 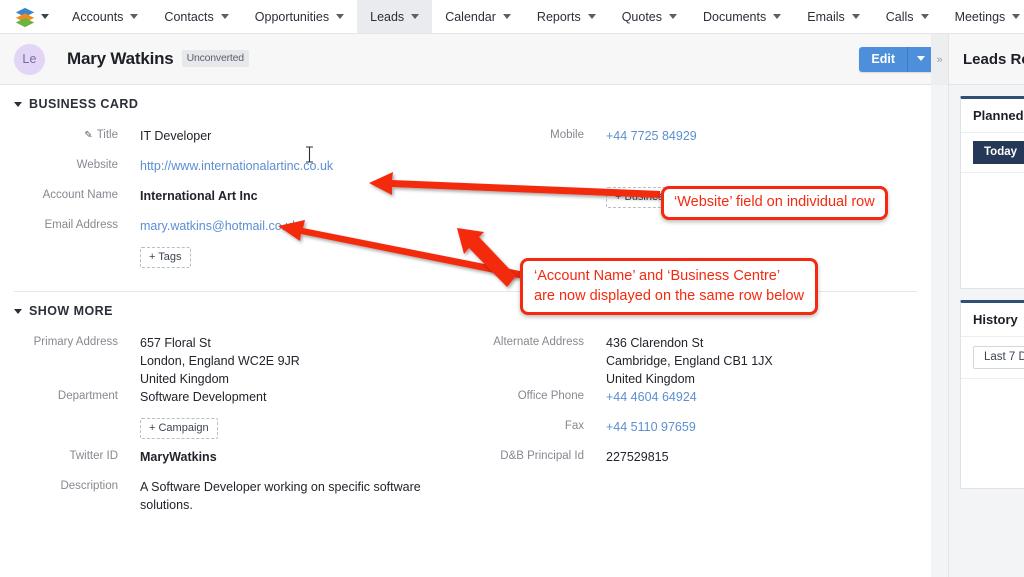 What do you see at coordinates (883, 59) in the screenshot?
I see `edit-button: Edit` at bounding box center [883, 59].